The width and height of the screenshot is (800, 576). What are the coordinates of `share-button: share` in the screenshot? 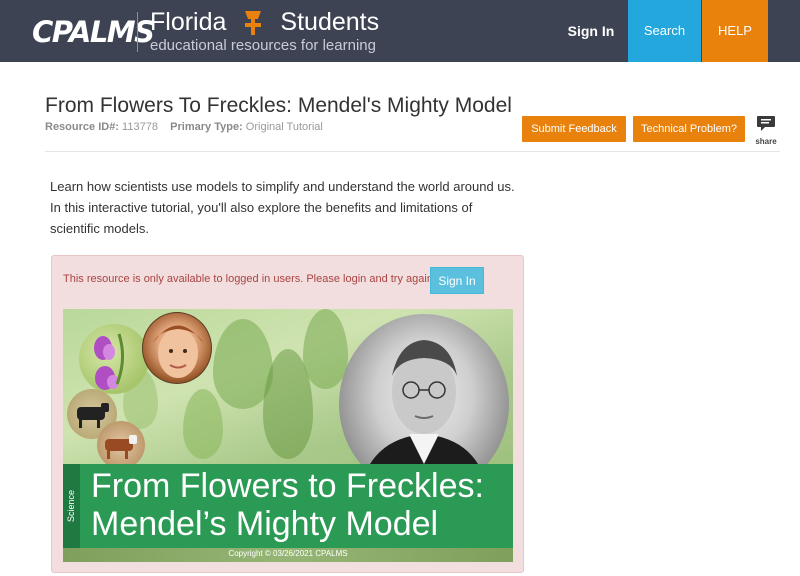 It's located at (766, 131).